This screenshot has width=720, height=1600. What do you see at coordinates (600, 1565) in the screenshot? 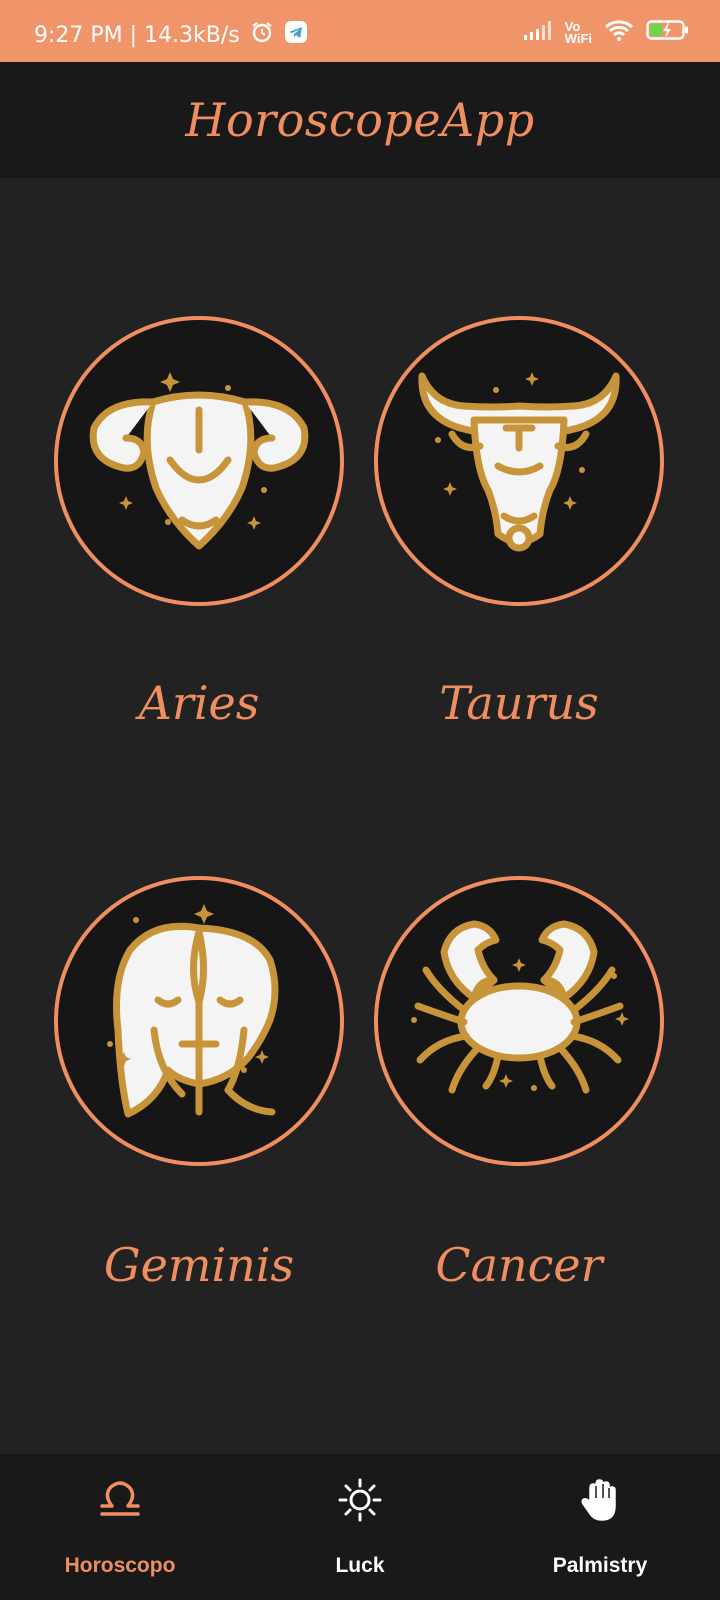
I see `nav-label: Palmistry` at bounding box center [600, 1565].